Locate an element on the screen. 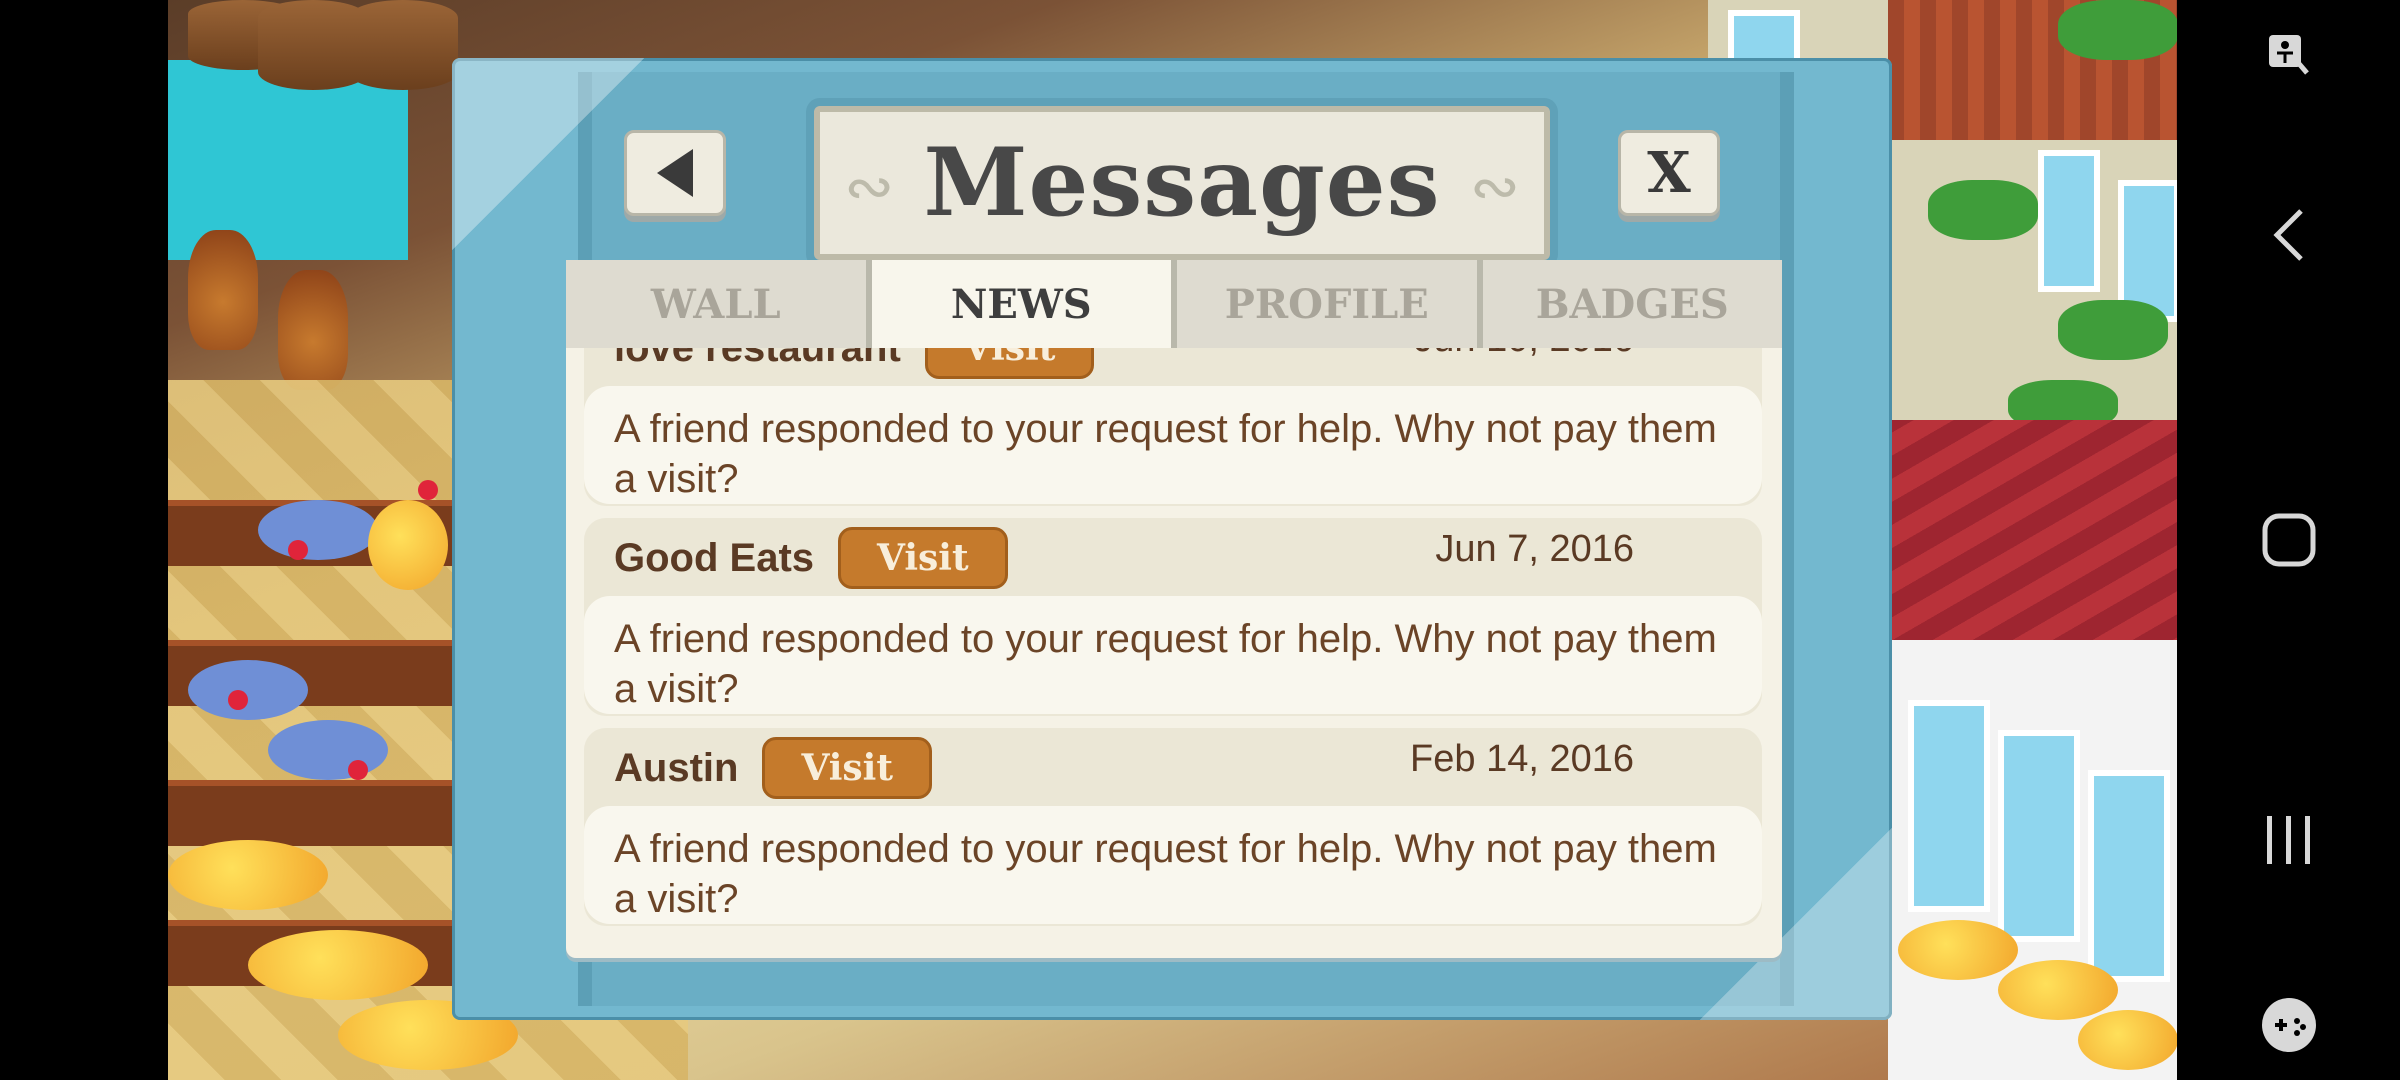 The height and width of the screenshot is (1080, 2400). tab-news: NEWS is located at coordinates (1024, 304).